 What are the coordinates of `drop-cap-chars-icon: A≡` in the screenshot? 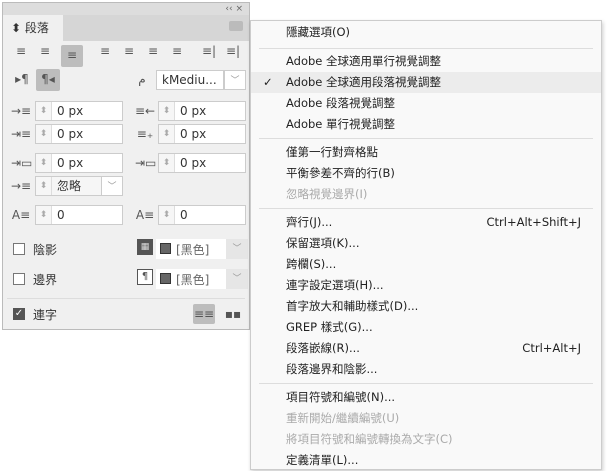 It's located at (145, 215).